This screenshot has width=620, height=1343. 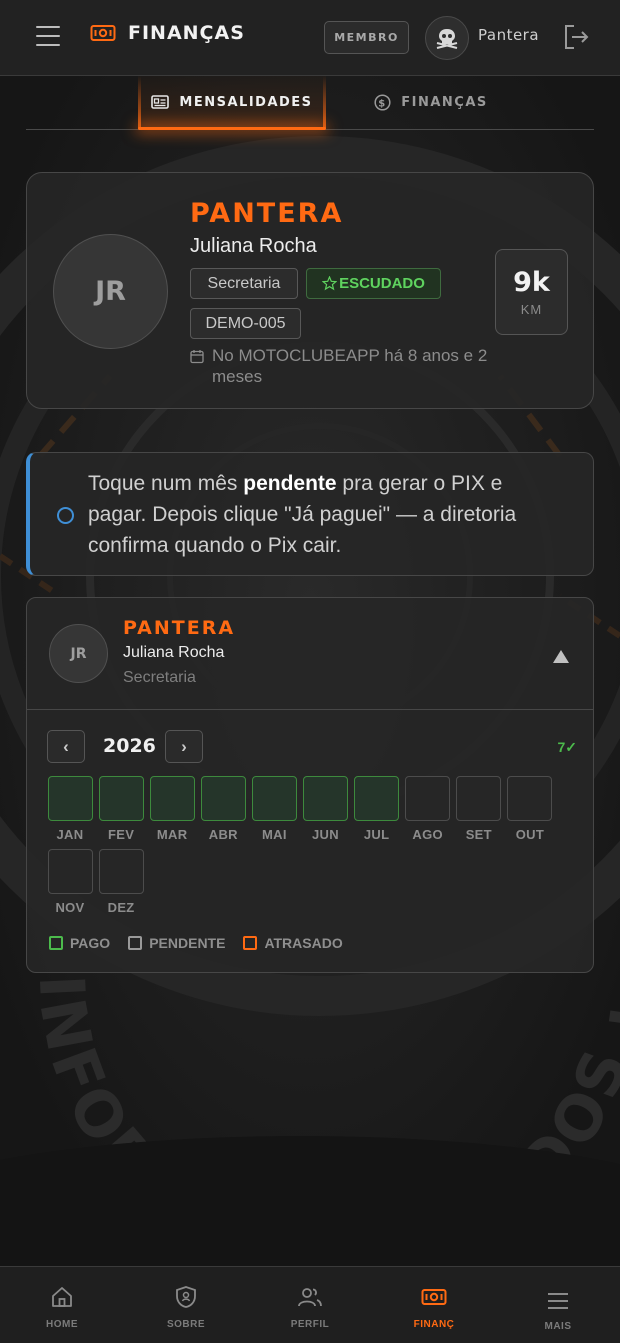 What do you see at coordinates (382, 283) in the screenshot?
I see `status-label: ESCUDADO` at bounding box center [382, 283].